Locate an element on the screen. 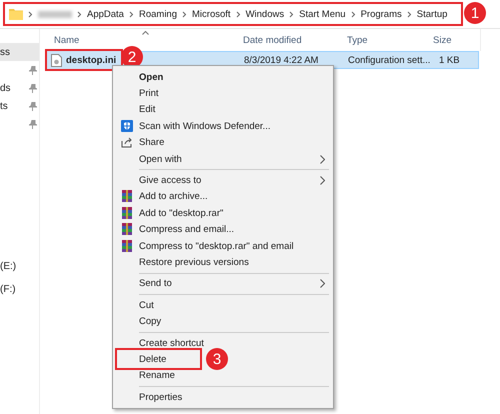 The image size is (500, 414). menu-item: Print is located at coordinates (223, 93).